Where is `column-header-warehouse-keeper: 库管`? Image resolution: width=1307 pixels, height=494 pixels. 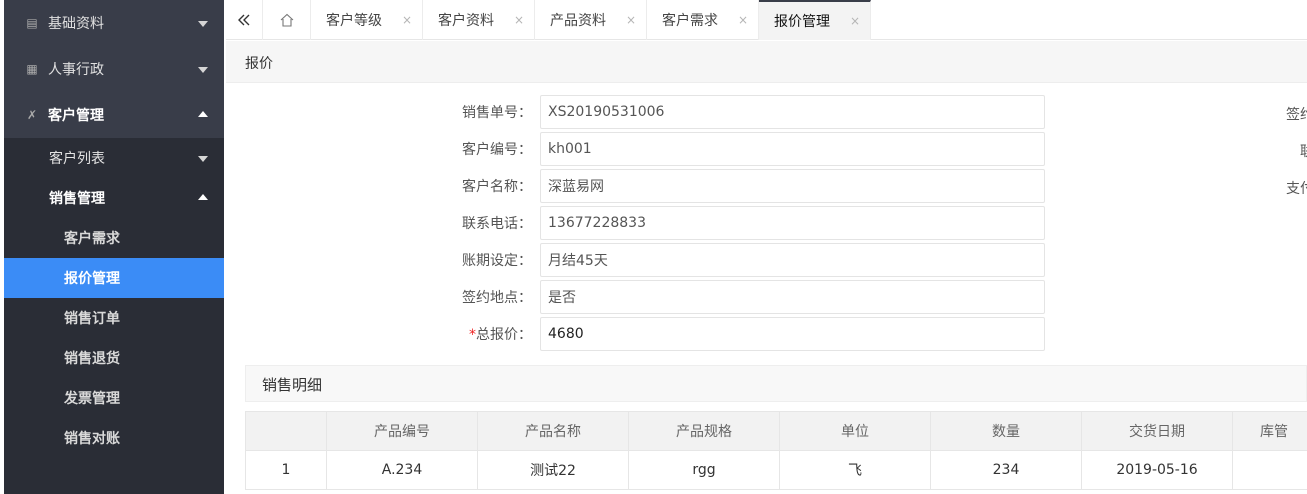 column-header-warehouse-keeper: 库管 is located at coordinates (1269, 431).